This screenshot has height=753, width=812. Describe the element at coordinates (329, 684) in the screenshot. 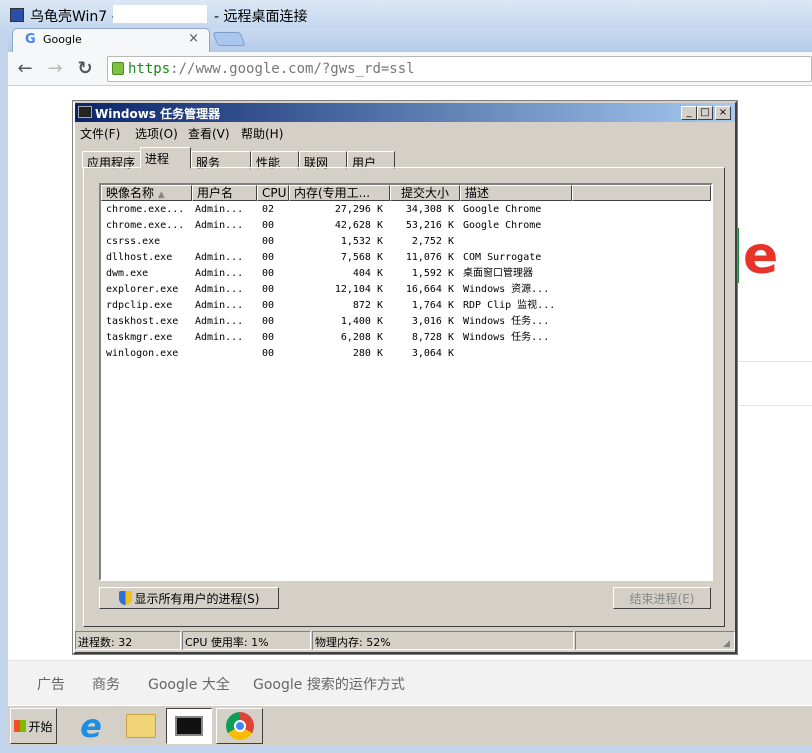

I see `footer-link-how-search-works: Google 搜索的运作方式` at that location.